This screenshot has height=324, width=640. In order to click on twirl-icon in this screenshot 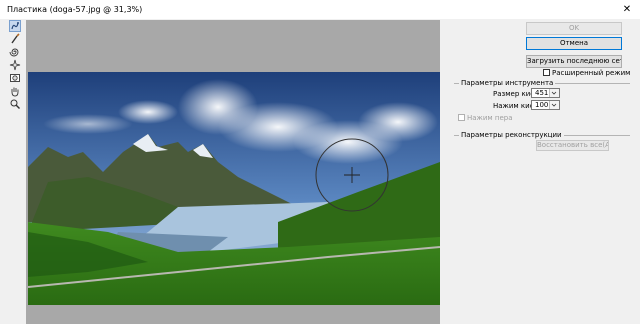, I will do `click(15, 52)`.